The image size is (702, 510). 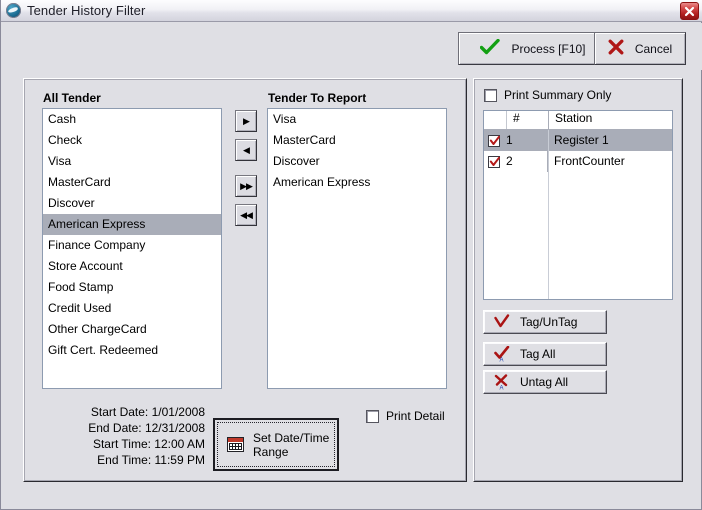 What do you see at coordinates (495, 120) in the screenshot?
I see `station-grid-header-check` at bounding box center [495, 120].